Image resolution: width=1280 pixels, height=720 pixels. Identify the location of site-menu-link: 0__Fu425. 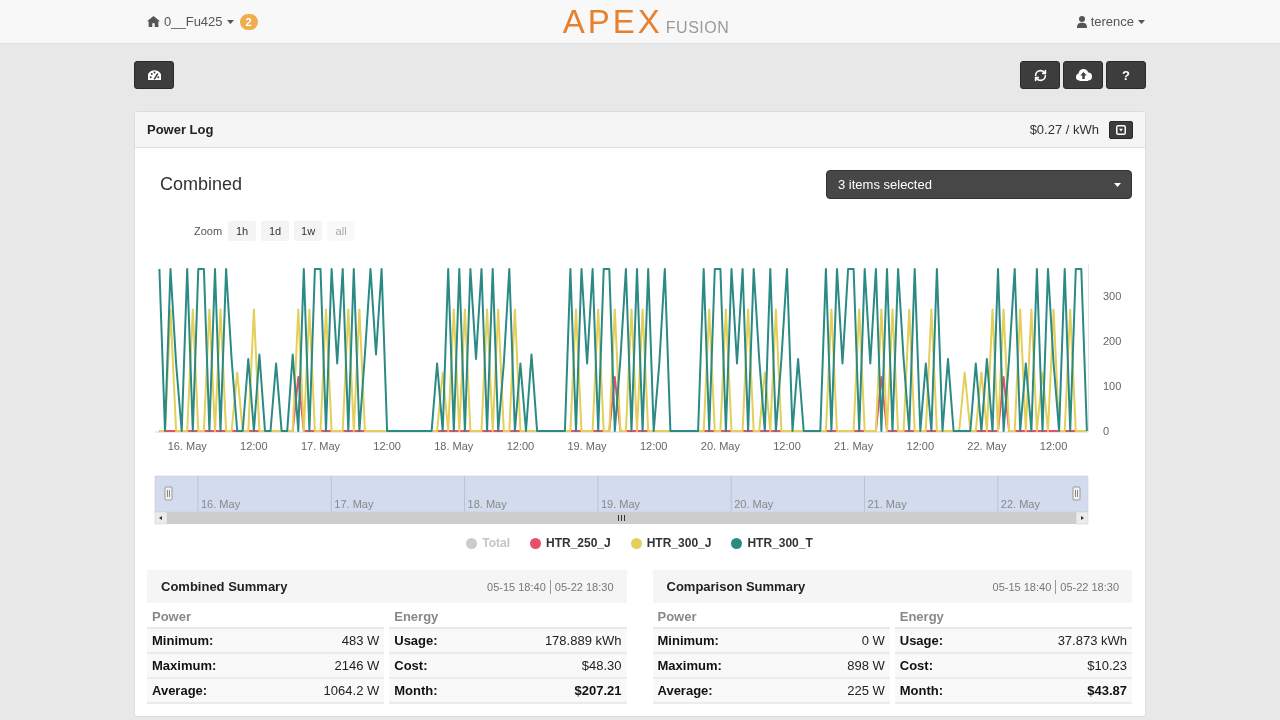
(190, 21).